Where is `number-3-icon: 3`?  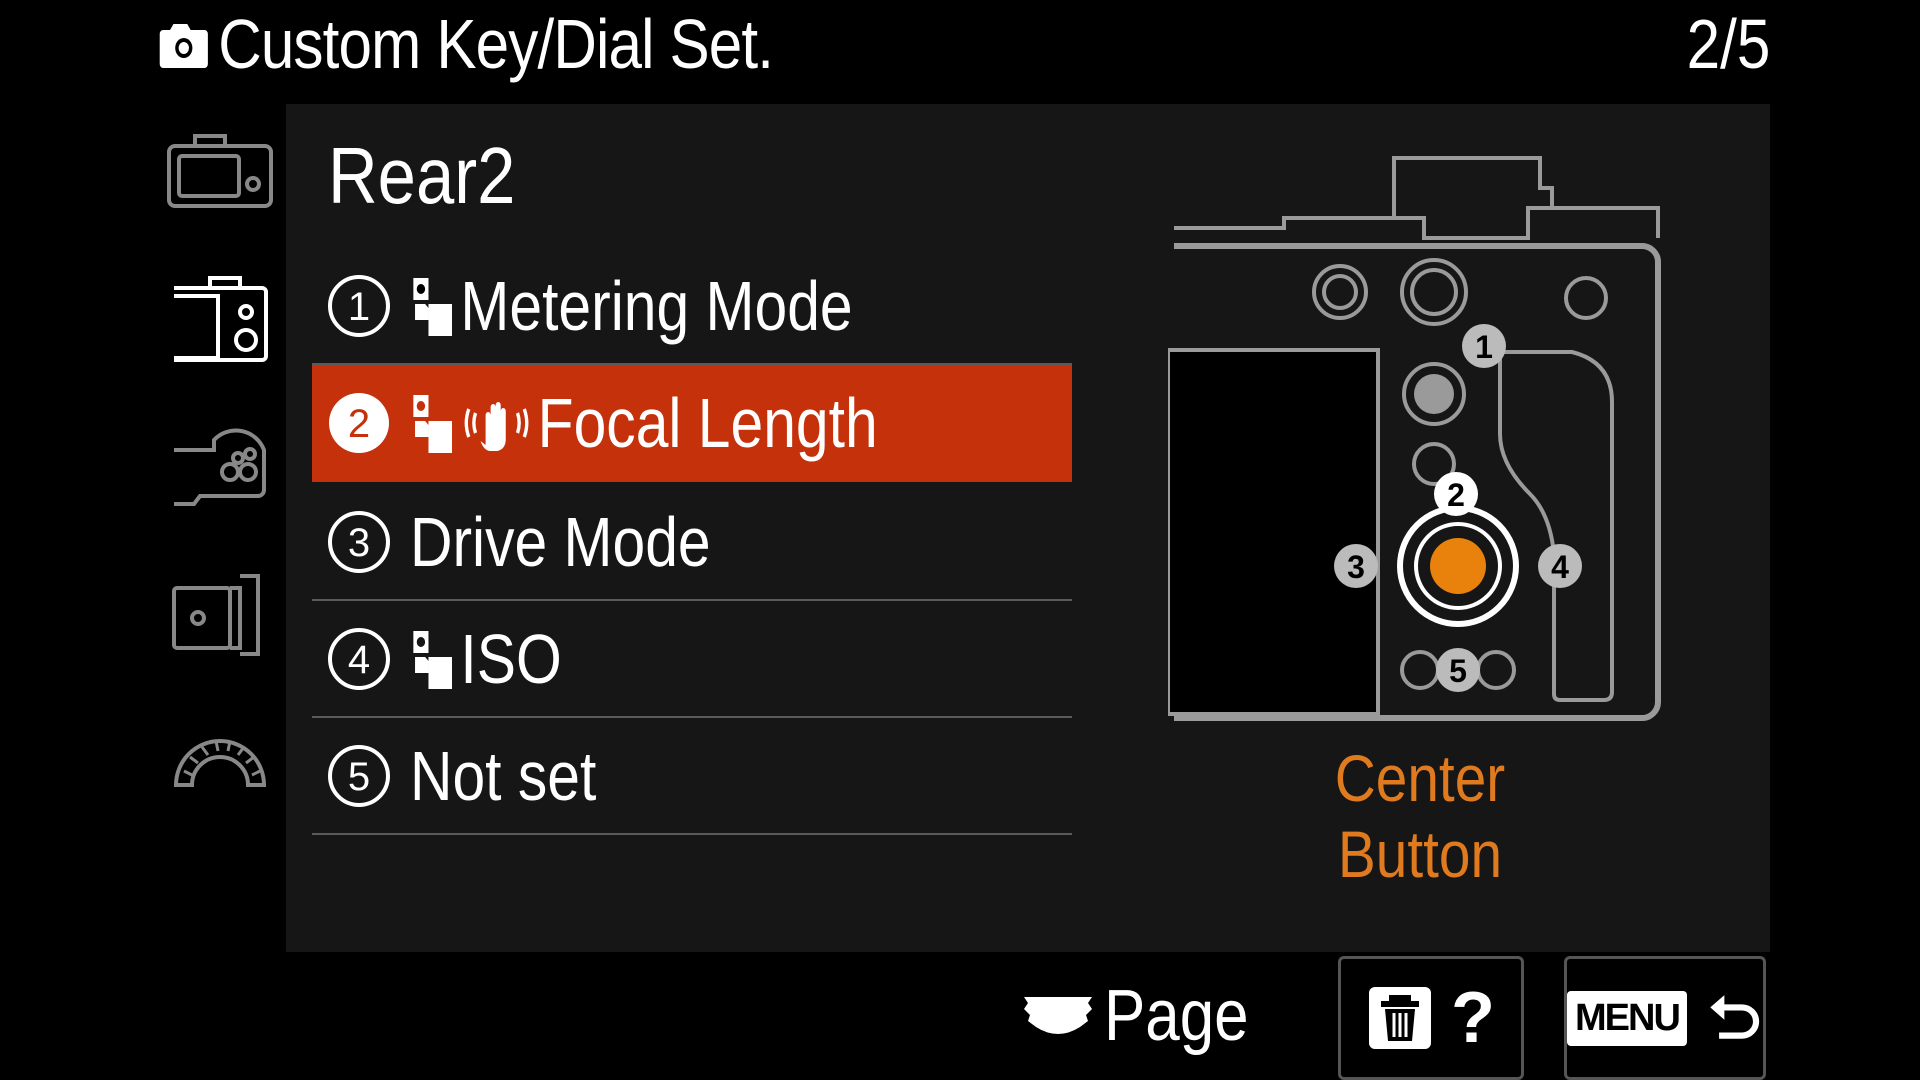
number-3-icon: 3 is located at coordinates (359, 541).